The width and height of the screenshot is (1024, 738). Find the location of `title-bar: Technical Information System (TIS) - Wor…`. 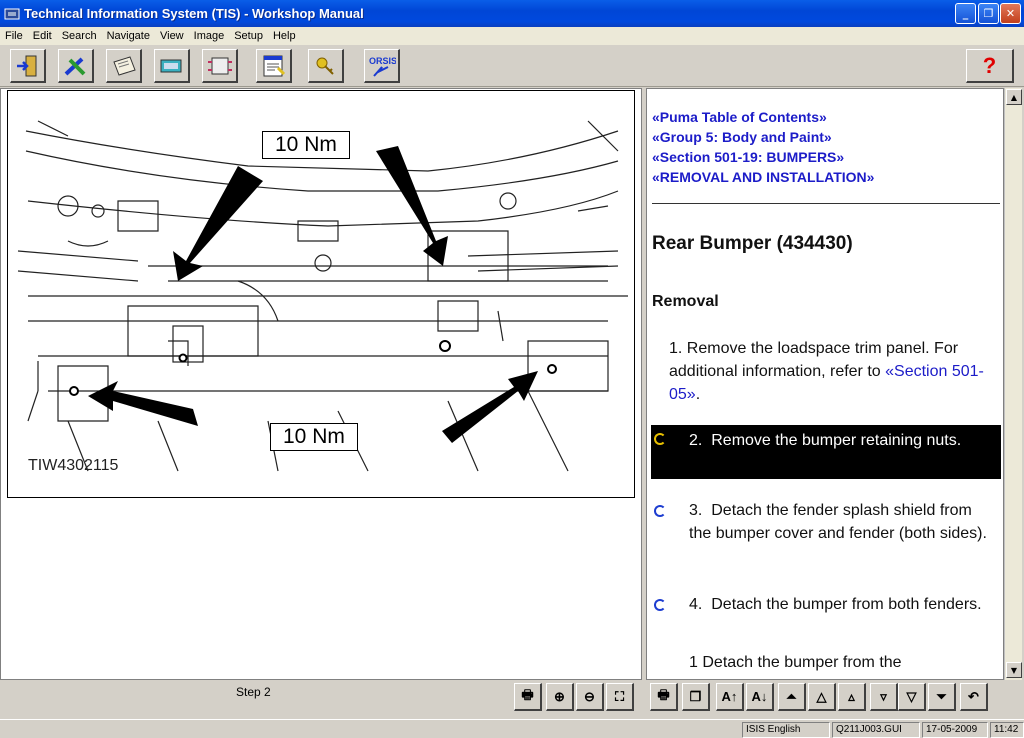

title-bar: Technical Information System (TIS) - Wor… is located at coordinates (512, 13).